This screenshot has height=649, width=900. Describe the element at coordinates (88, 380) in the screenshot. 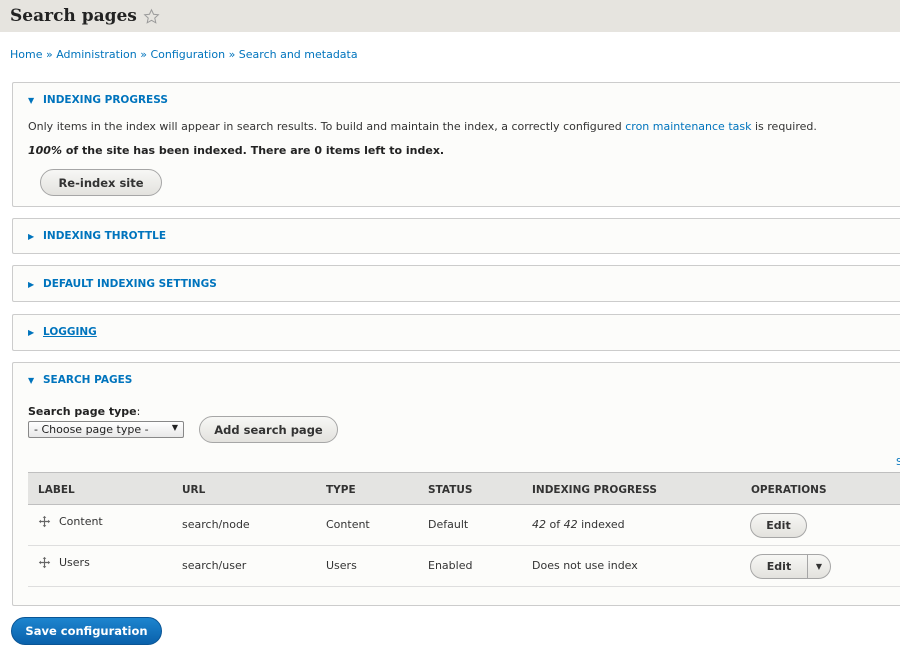

I see `search-pages-title: SEARCH PAGES` at that location.